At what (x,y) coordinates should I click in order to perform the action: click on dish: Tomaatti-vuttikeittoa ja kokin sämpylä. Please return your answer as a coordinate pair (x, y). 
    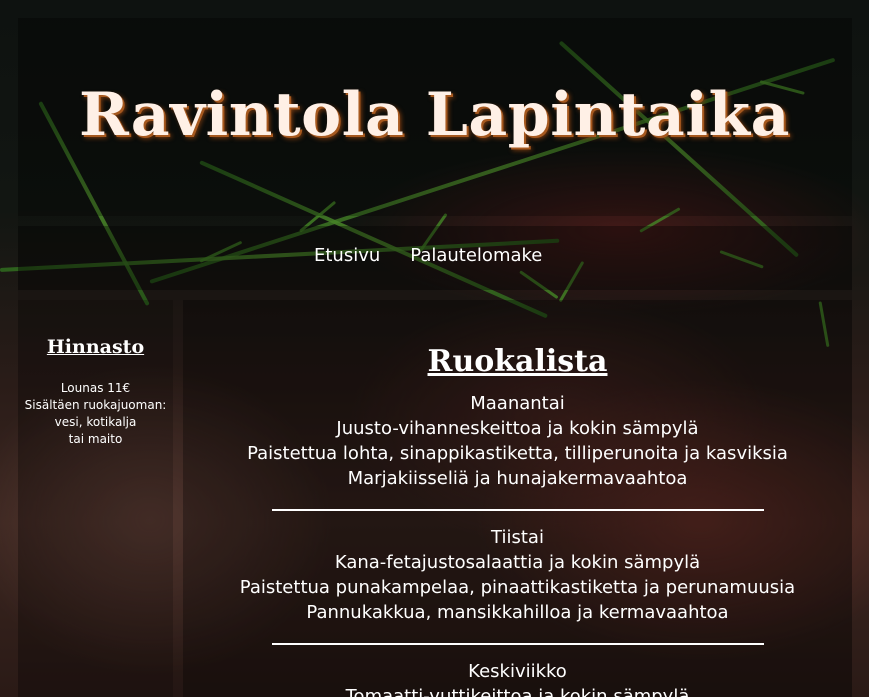
    Looking at the image, I should click on (517, 691).